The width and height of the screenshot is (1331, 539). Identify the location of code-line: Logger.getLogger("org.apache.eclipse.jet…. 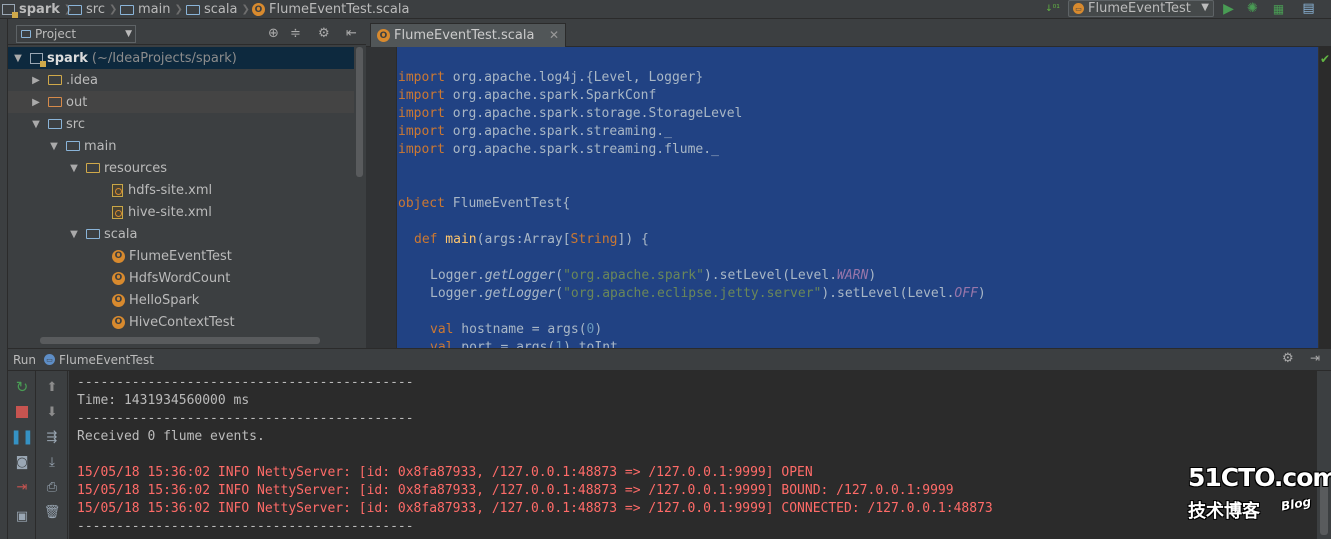
(708, 293).